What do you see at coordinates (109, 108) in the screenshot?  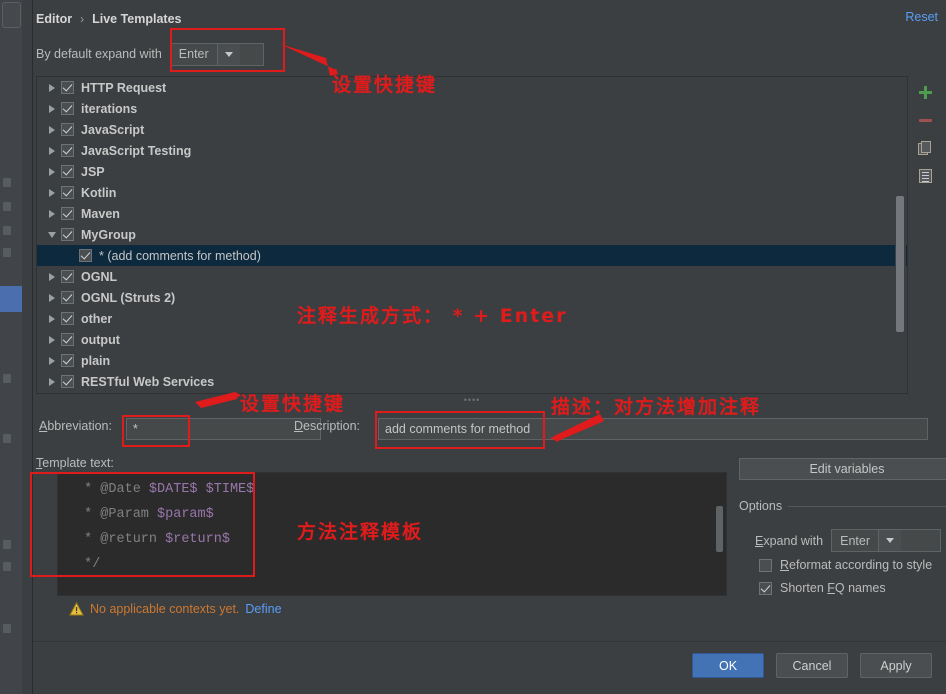 I see `tree-row-label: iterations` at bounding box center [109, 108].